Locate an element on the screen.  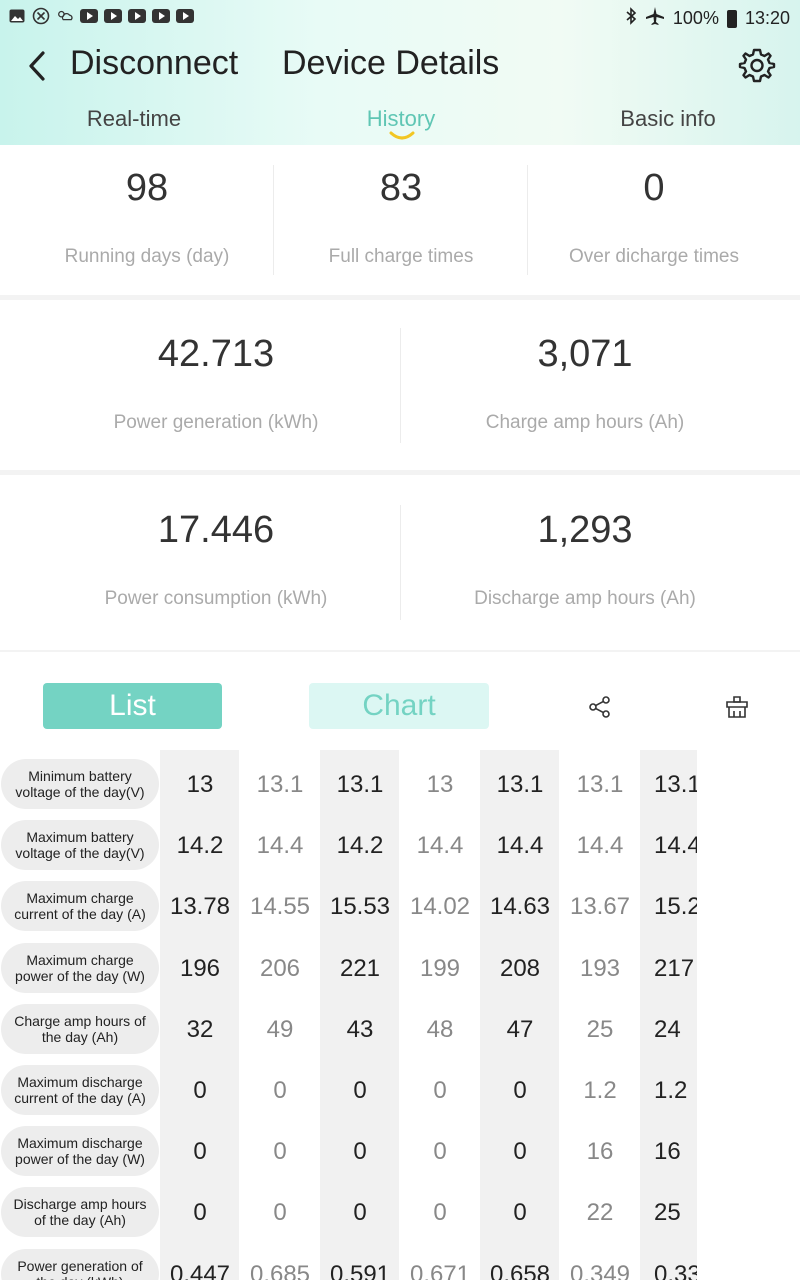
table-cell: 221 is located at coordinates (360, 968).